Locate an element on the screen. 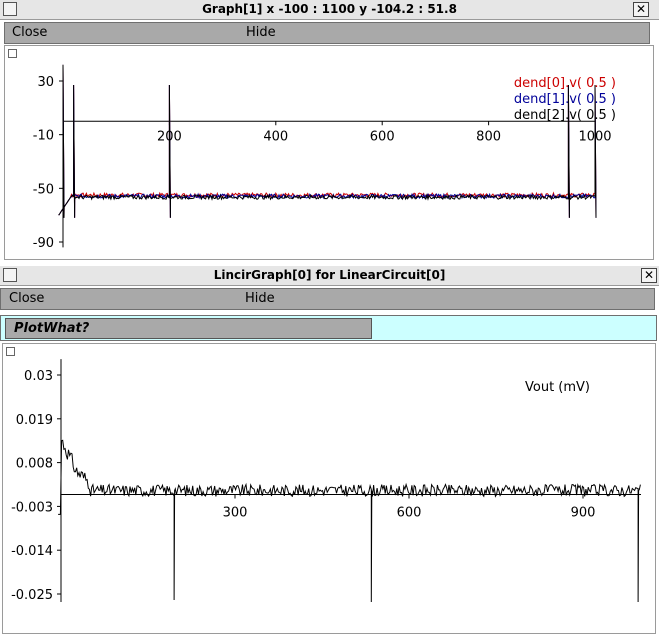 This screenshot has width=659, height=636. graph1-titlebar: Graph[1] x -100 : 1100 y -104.2 : 51.8 ✕ is located at coordinates (329, 10).